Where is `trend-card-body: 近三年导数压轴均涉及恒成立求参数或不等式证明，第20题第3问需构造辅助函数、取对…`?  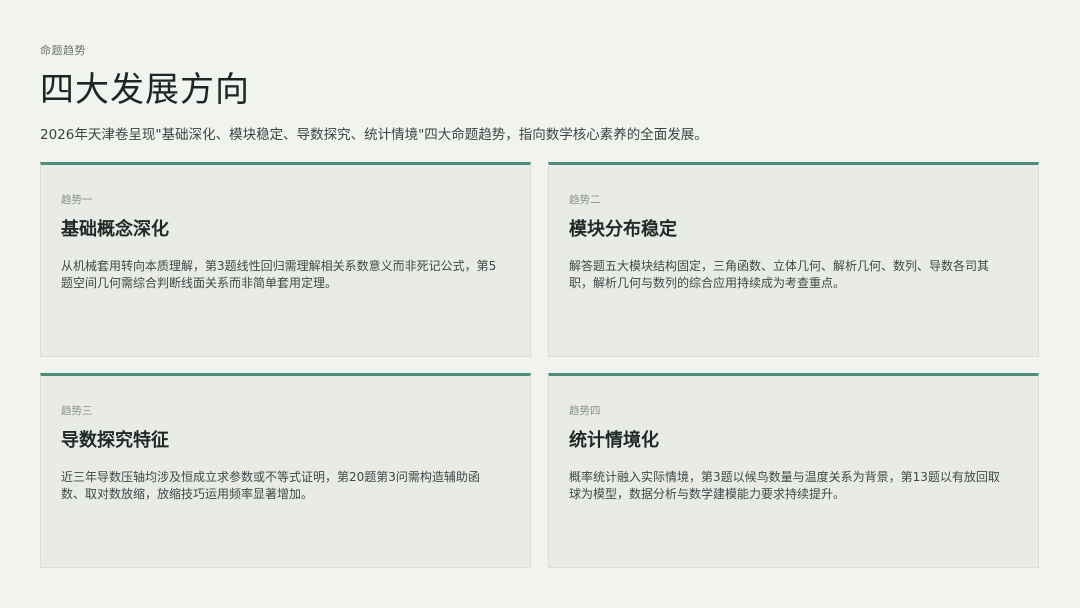
trend-card-body: 近三年导数压轴均涉及恒成立求参数或不等式证明，第20题第3问需构造辅助函数、取对… is located at coordinates (270, 485).